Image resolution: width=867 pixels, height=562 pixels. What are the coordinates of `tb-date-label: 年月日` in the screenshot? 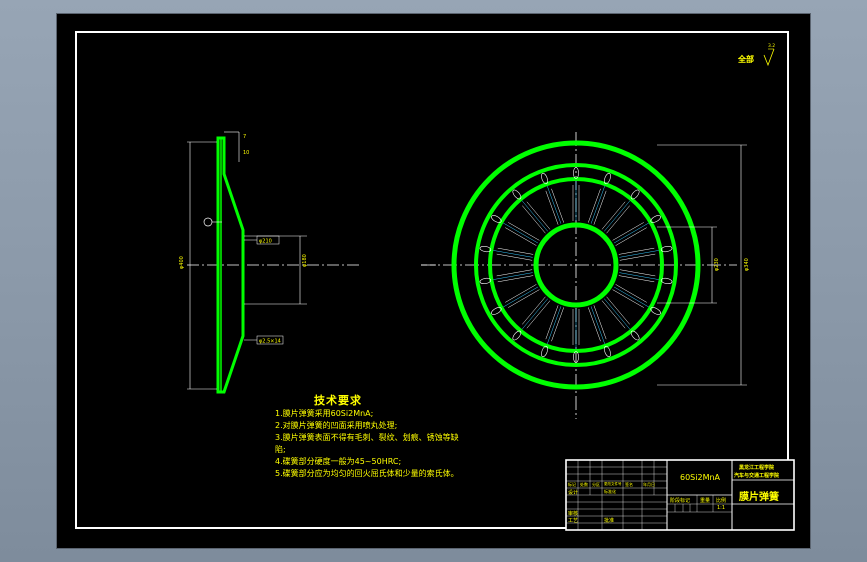 It's located at (649, 484).